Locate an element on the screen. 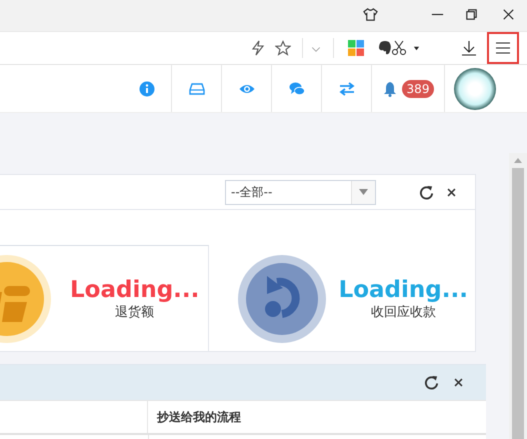 The width and height of the screenshot is (527, 439). shirt-icon is located at coordinates (370, 14).